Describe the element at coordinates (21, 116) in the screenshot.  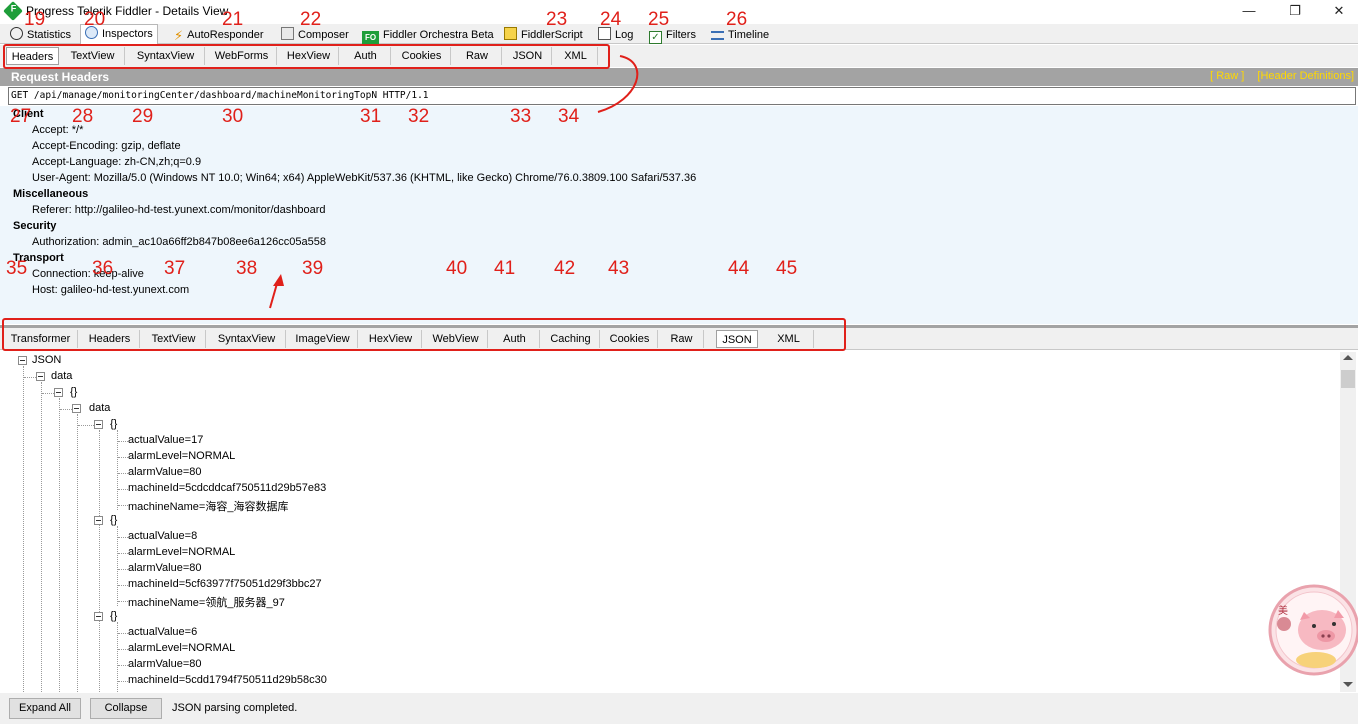
I see `annotation-number: 27` at that location.